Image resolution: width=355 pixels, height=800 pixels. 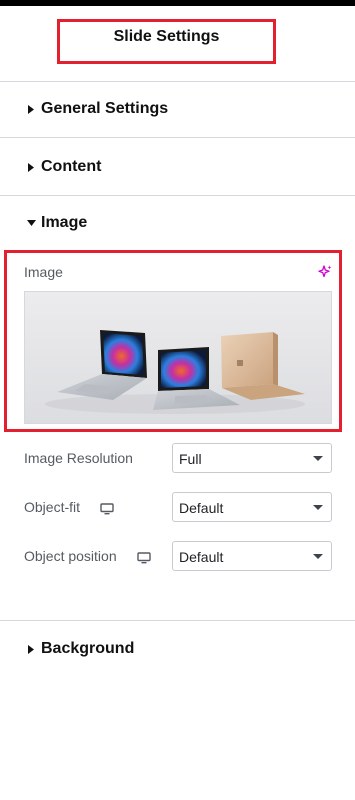 What do you see at coordinates (190, 459) in the screenshot?
I see `image-resolution-value: Full` at bounding box center [190, 459].